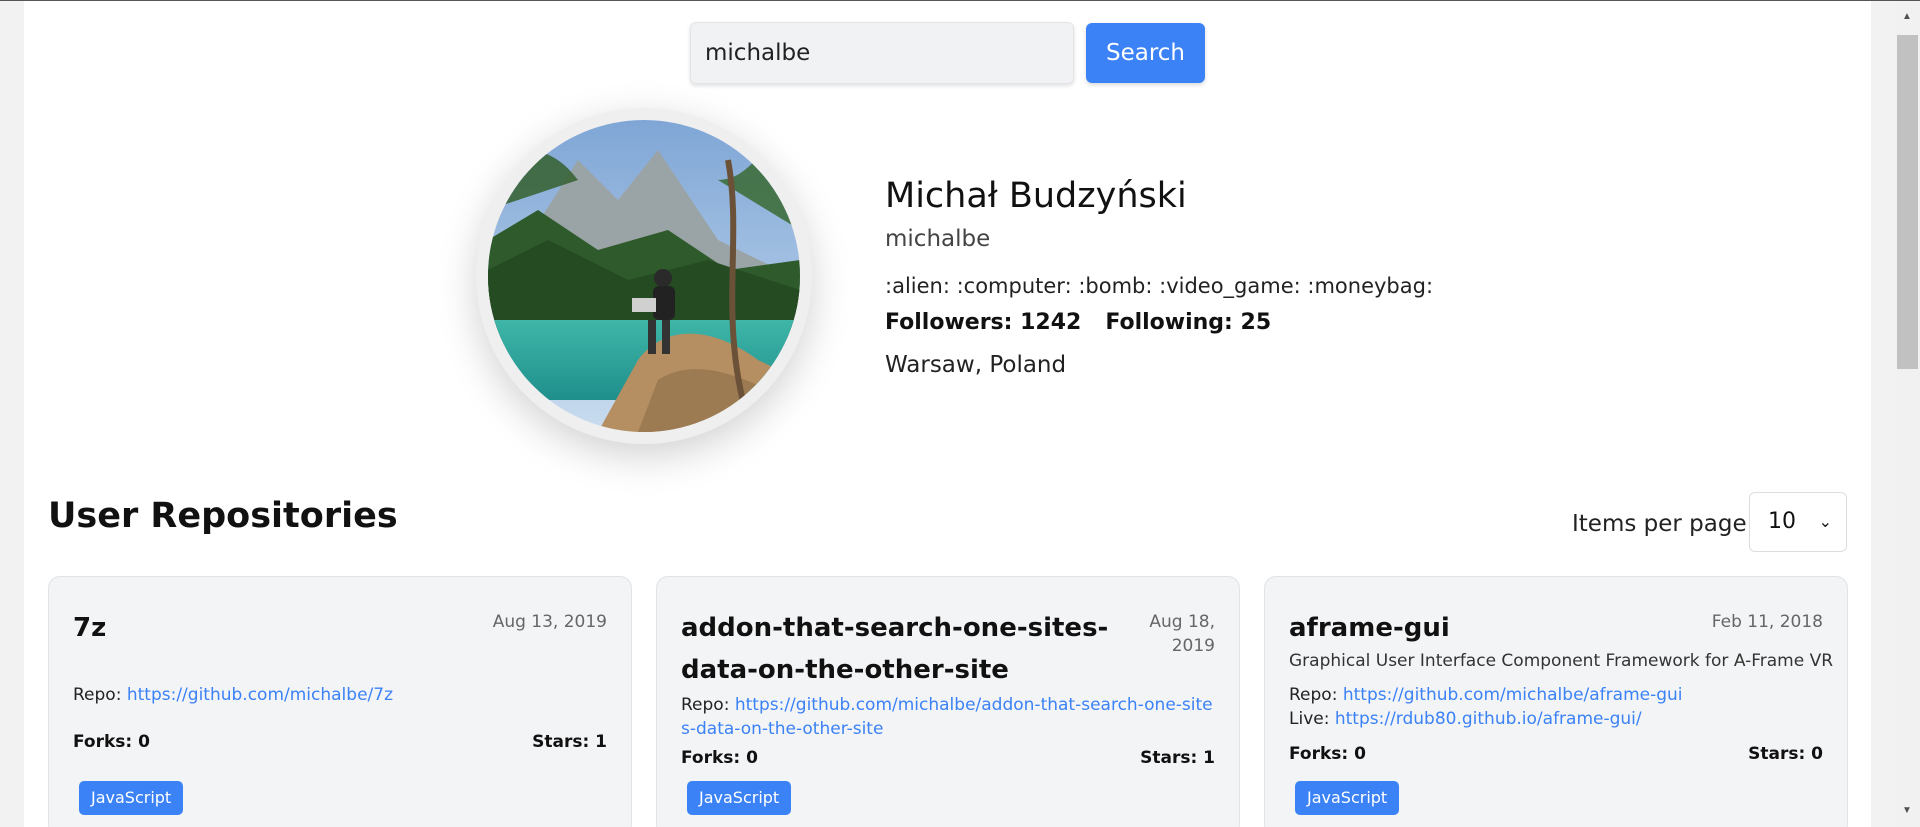  Describe the element at coordinates (12, 414) in the screenshot. I see `page-left-gutter` at that location.